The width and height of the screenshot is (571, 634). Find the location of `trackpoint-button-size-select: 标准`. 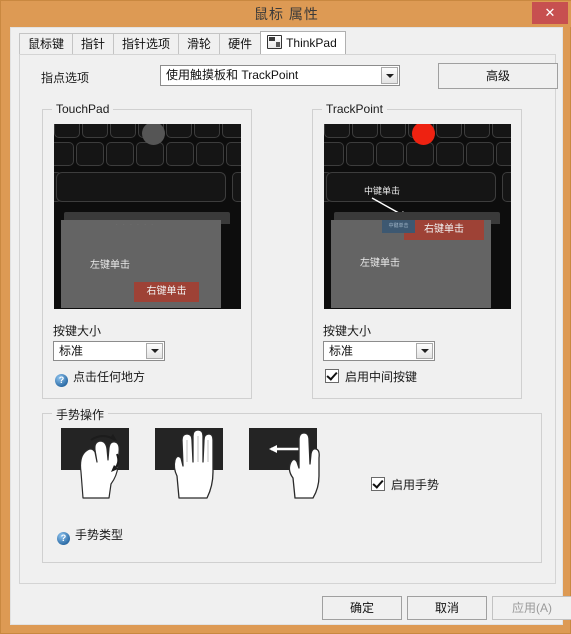

trackpoint-button-size-select: 标准 is located at coordinates (379, 351).